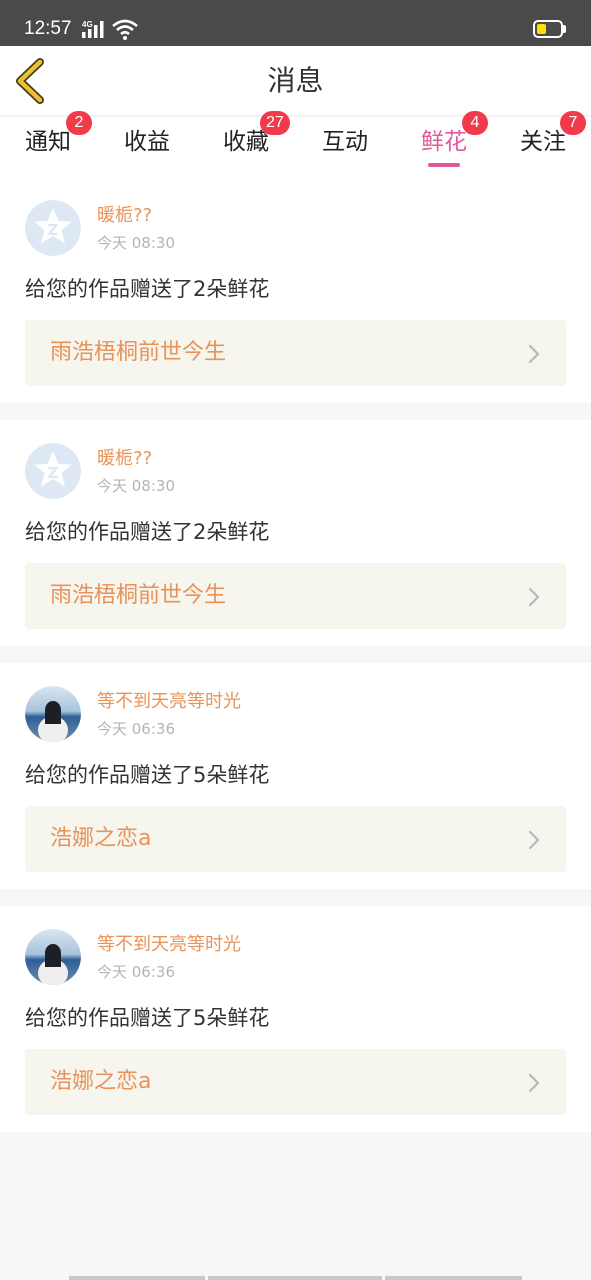 The height and width of the screenshot is (1280, 591). Describe the element at coordinates (295, 1278) in the screenshot. I see `gesture-bar-home` at that location.